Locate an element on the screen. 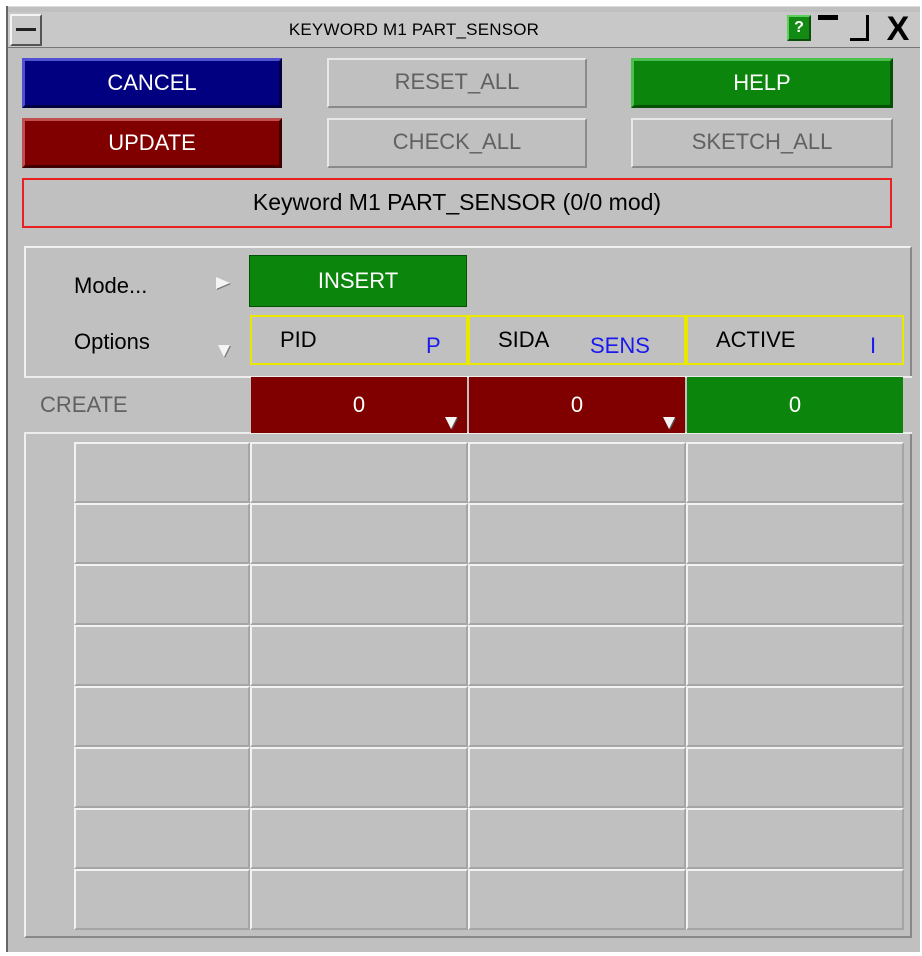 The image size is (922, 956). active-value-field: 0 is located at coordinates (795, 405).